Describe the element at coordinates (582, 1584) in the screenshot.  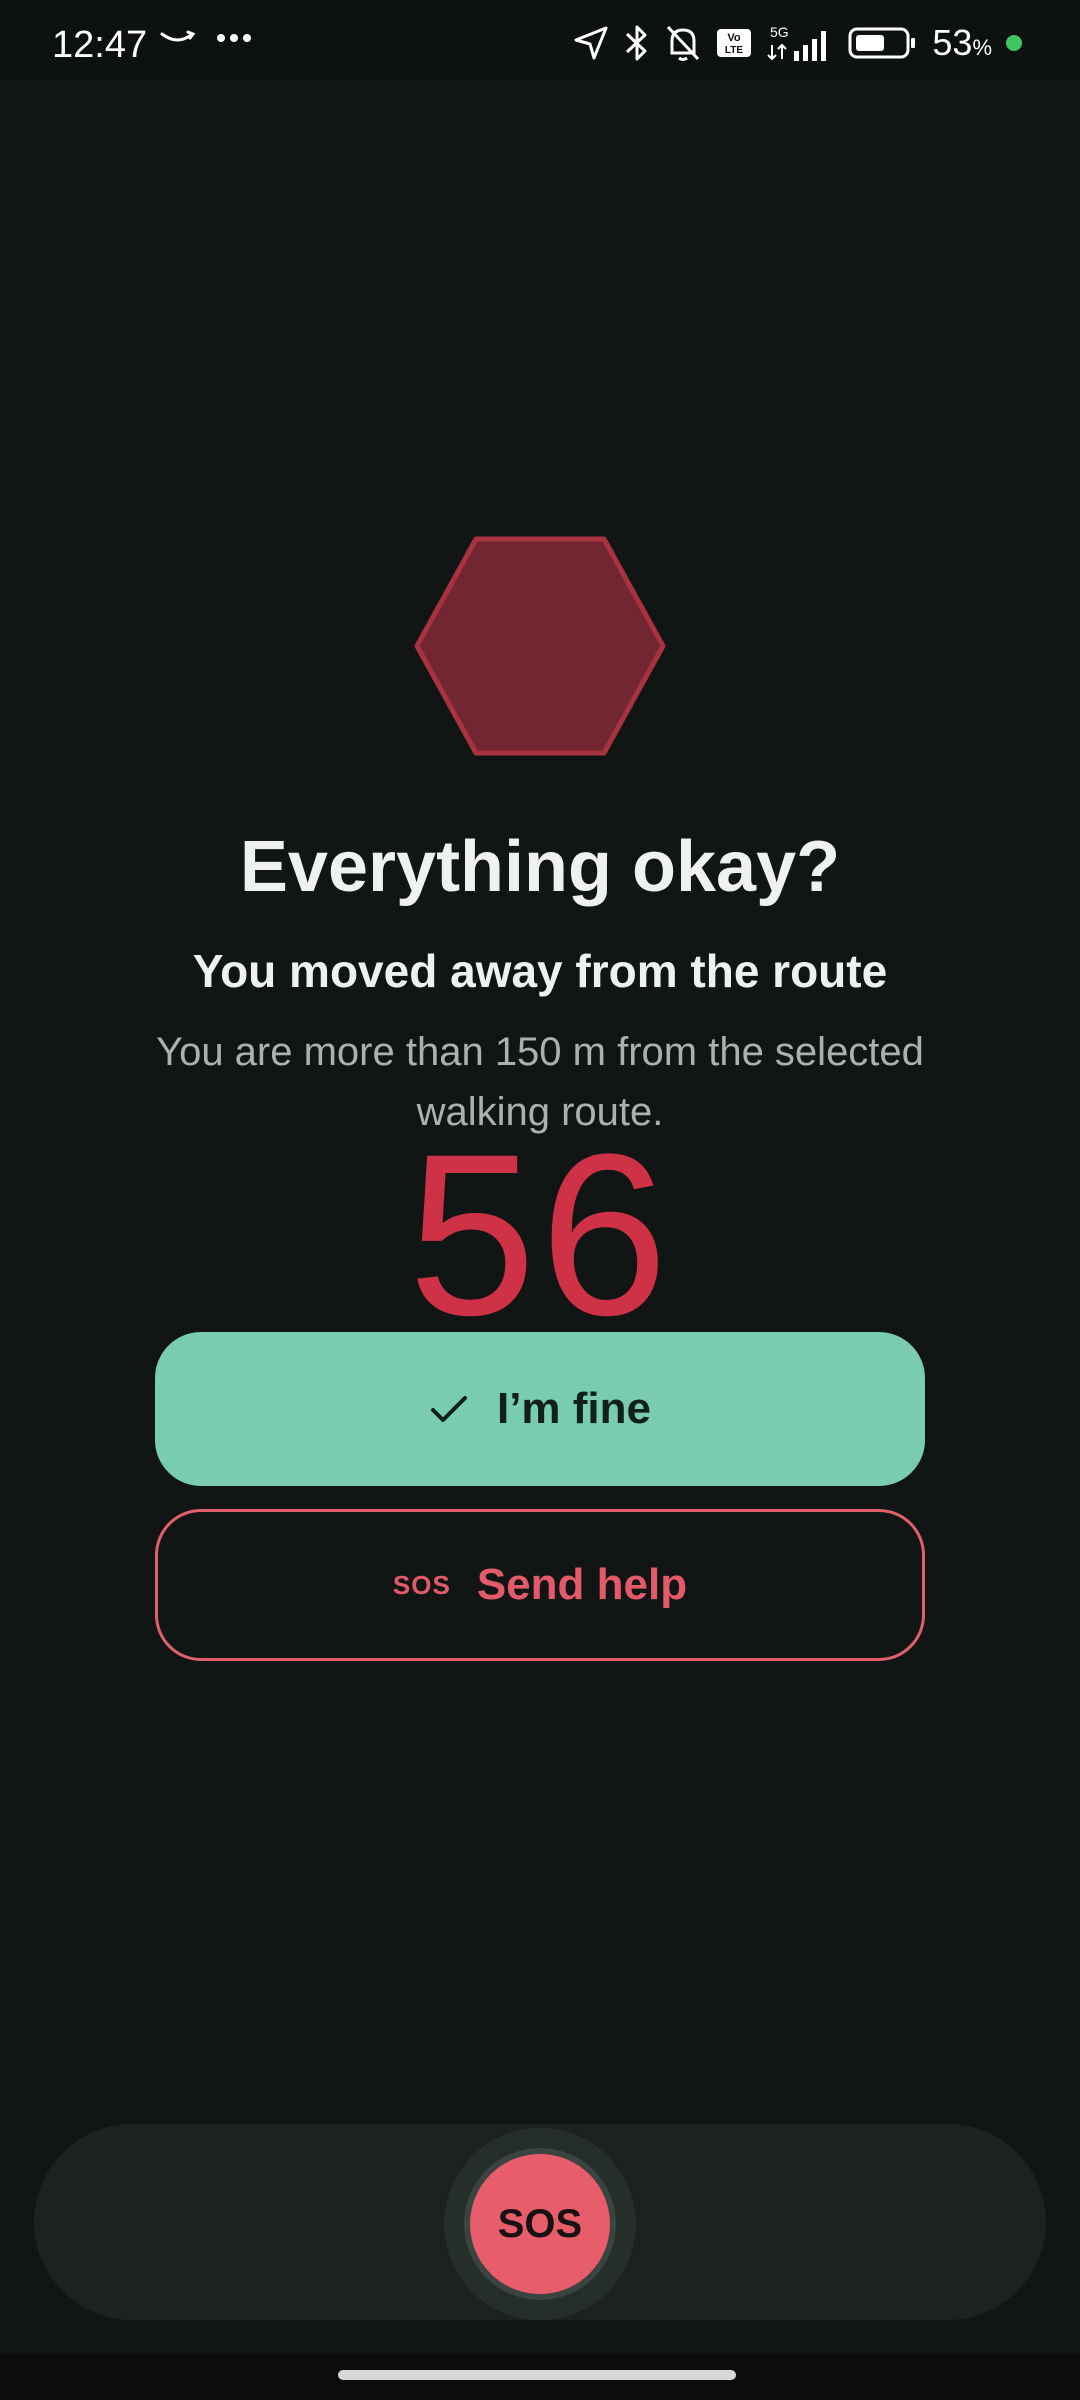
I see `send-help-label: Send help` at that location.